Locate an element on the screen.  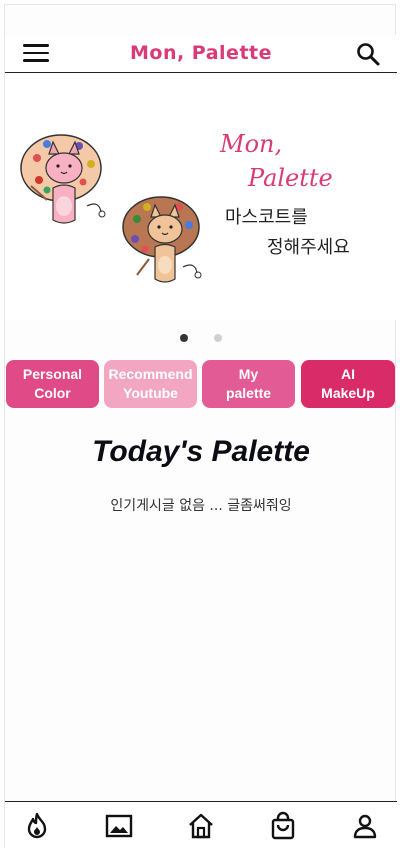
app-title: Mon, Palette is located at coordinates (201, 53).